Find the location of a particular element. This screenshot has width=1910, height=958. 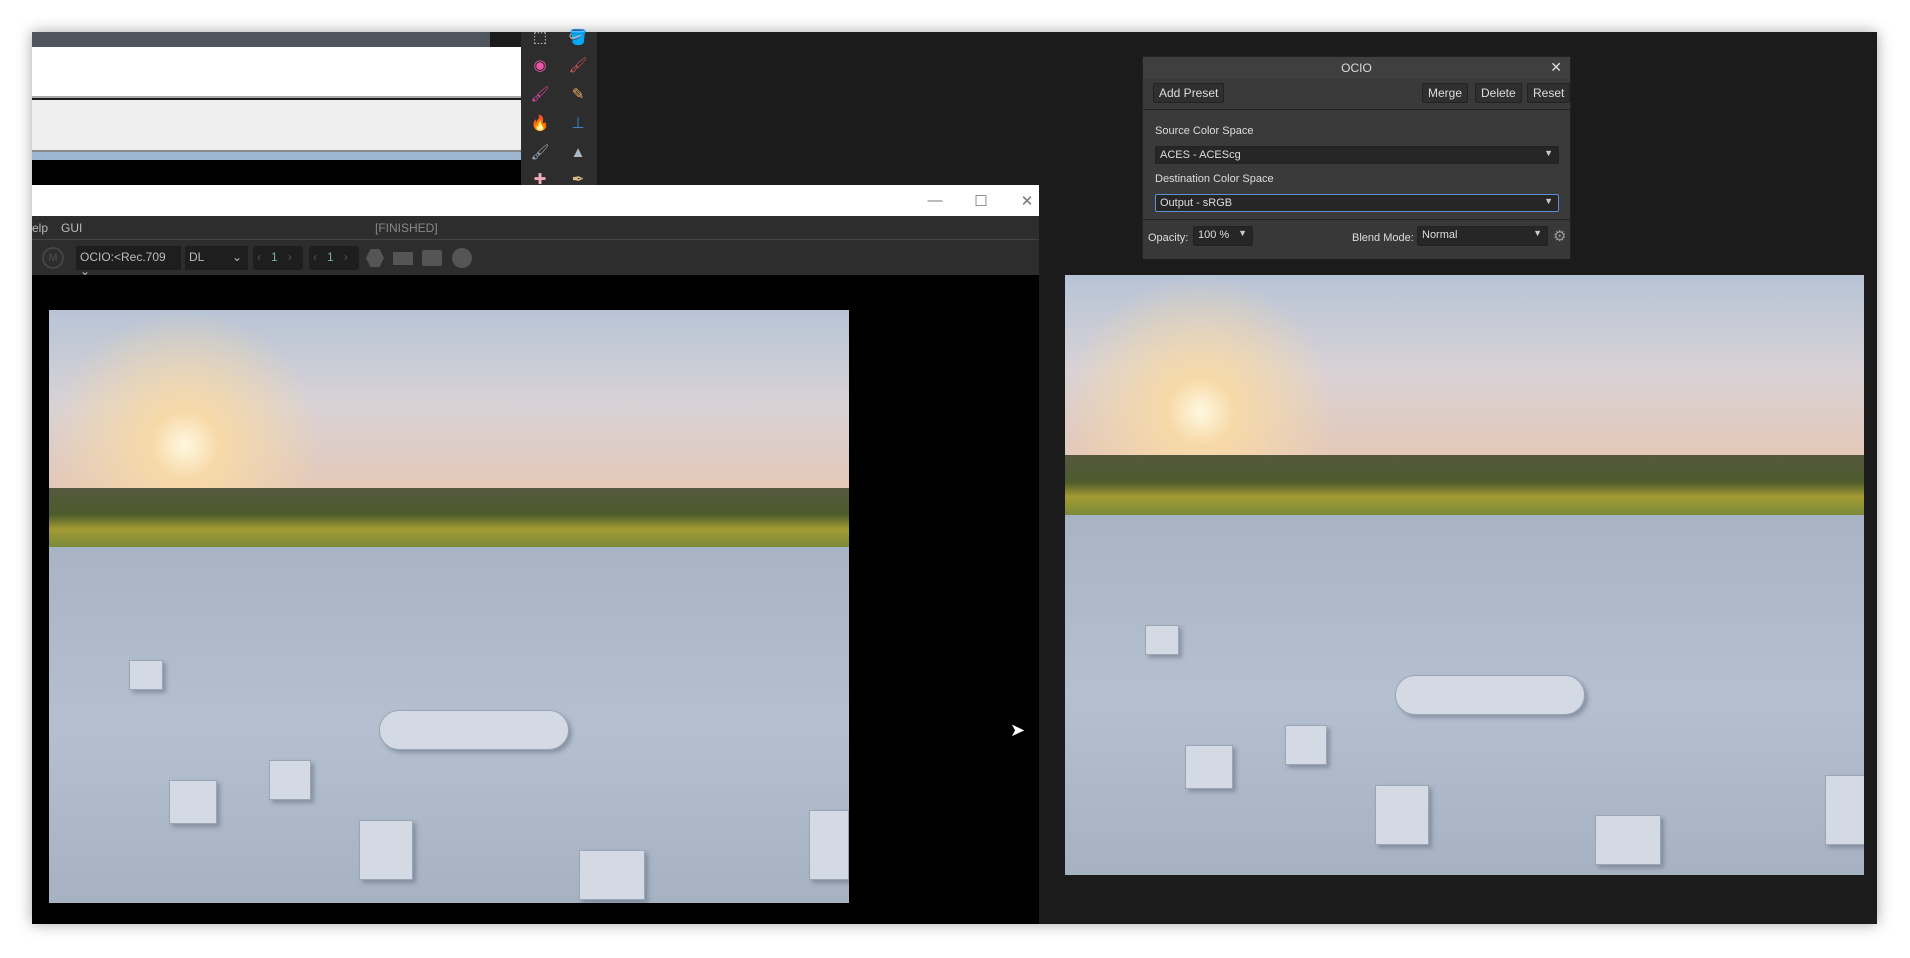

circle-icon is located at coordinates (462, 258).